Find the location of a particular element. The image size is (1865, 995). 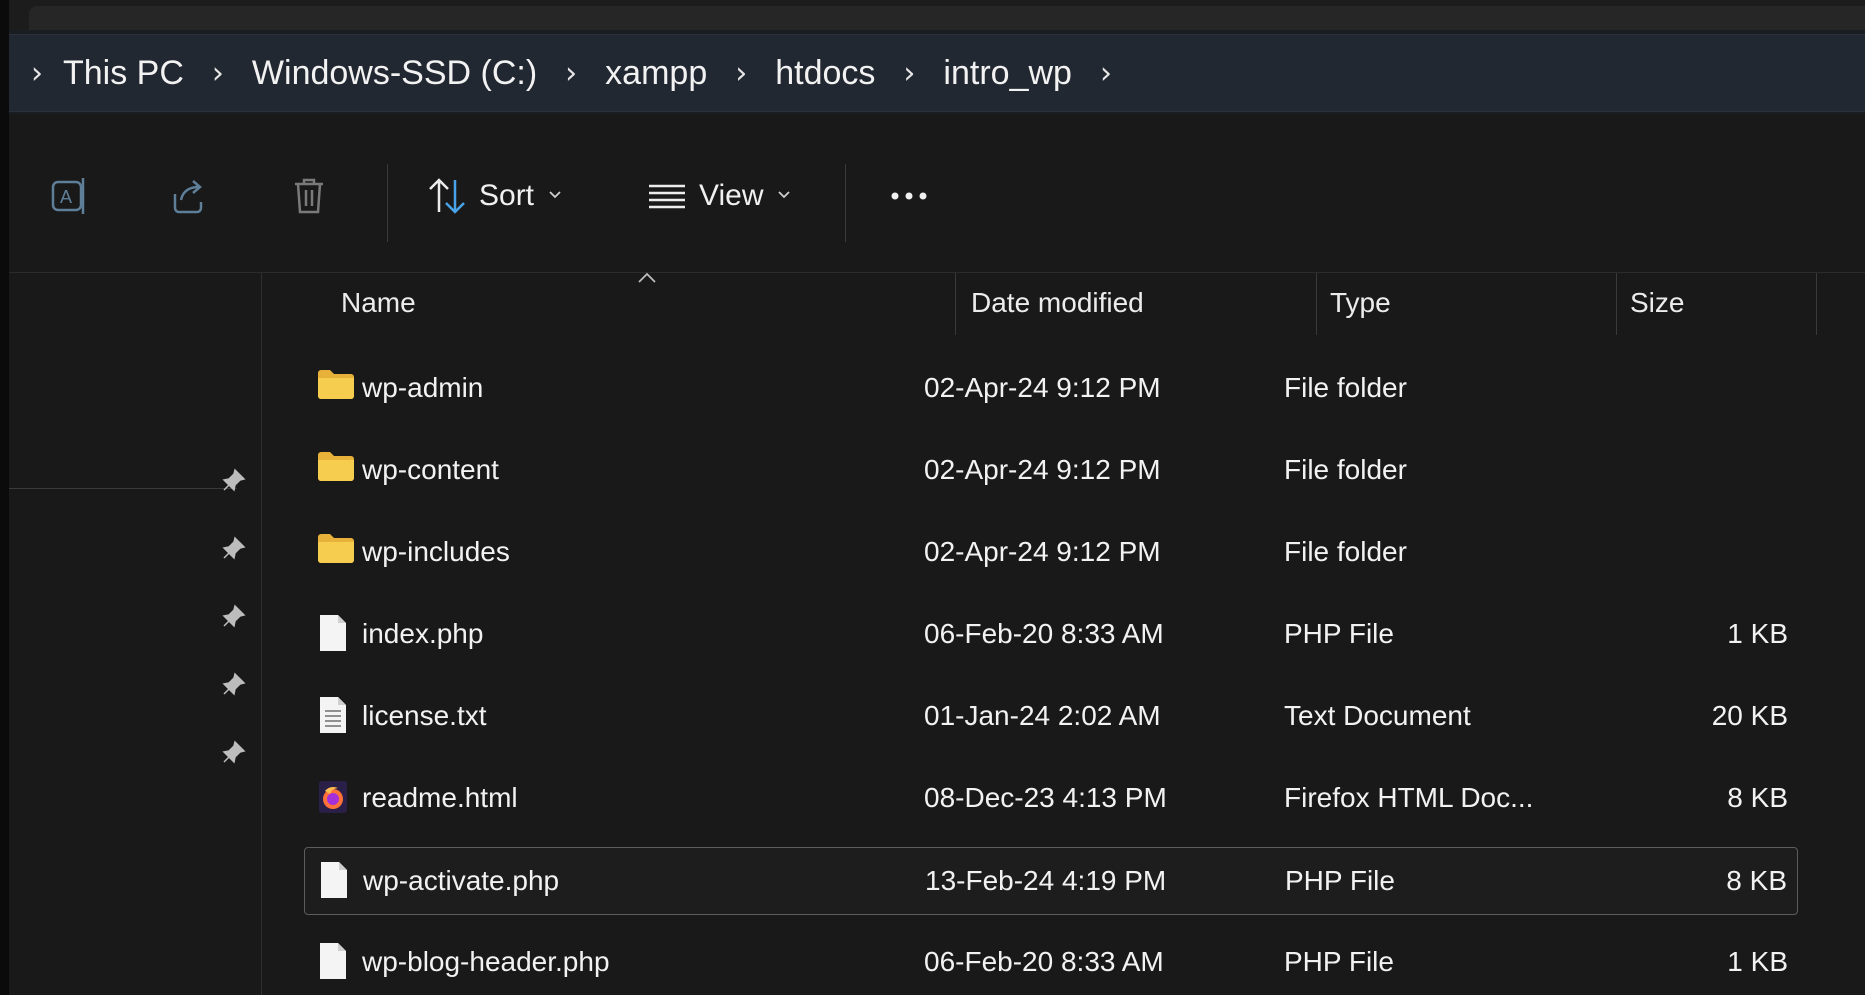

share-button is located at coordinates (189, 196).